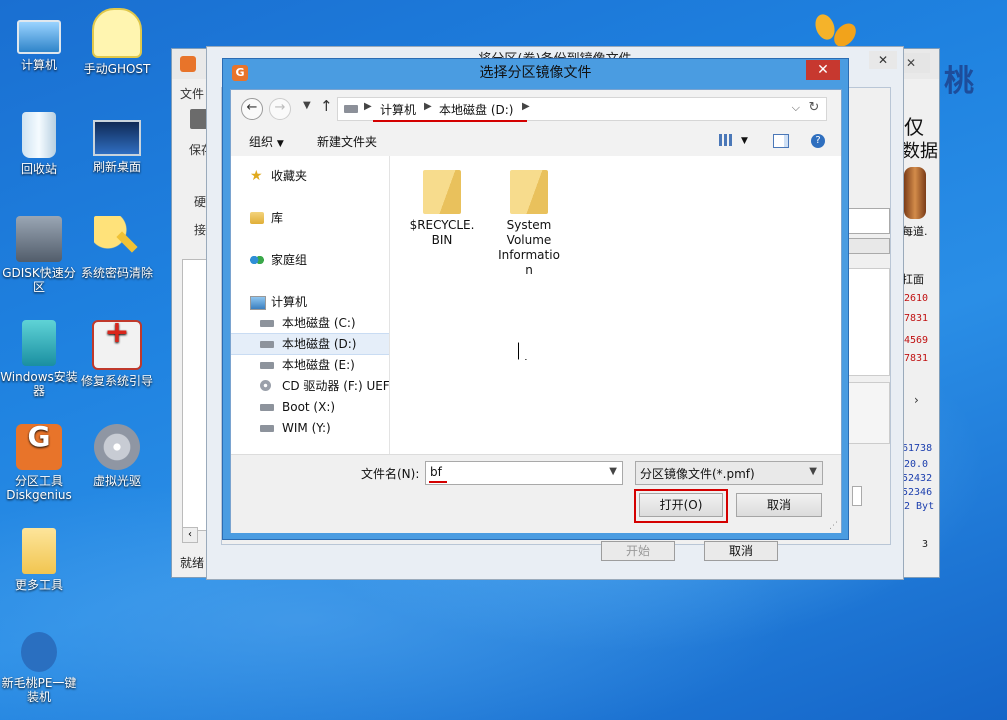  What do you see at coordinates (117, 447) in the screenshot?
I see `virtual-cd-icon` at bounding box center [117, 447].